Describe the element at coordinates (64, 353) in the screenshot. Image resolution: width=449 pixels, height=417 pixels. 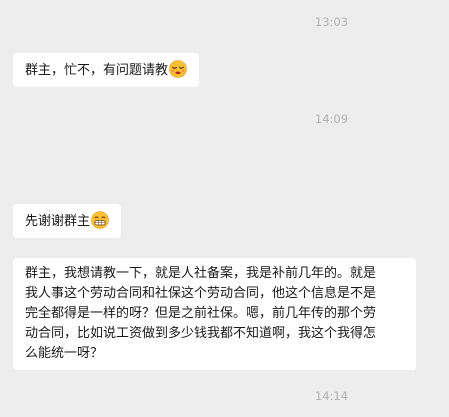
I see `message-text-line: 么能统一呀？` at that location.